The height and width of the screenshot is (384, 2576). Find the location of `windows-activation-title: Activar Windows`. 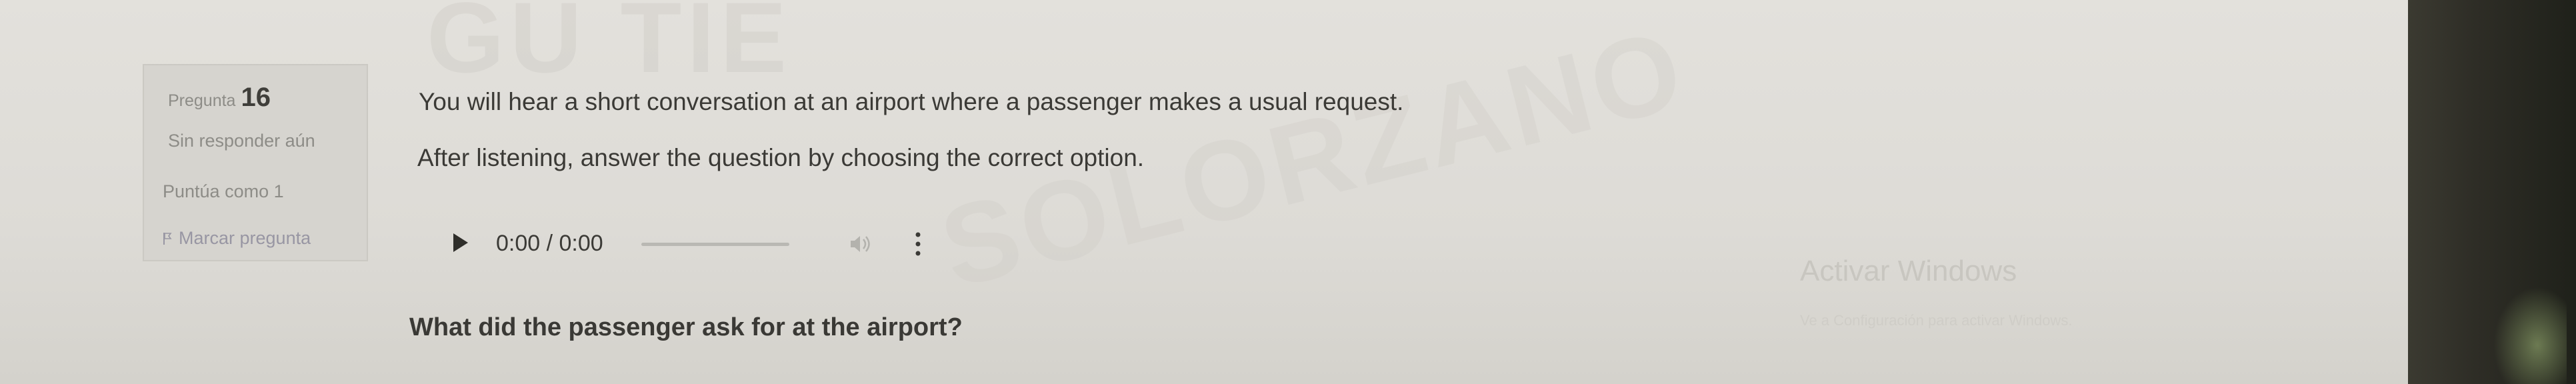

windows-activation-title: Activar Windows is located at coordinates (1908, 271).